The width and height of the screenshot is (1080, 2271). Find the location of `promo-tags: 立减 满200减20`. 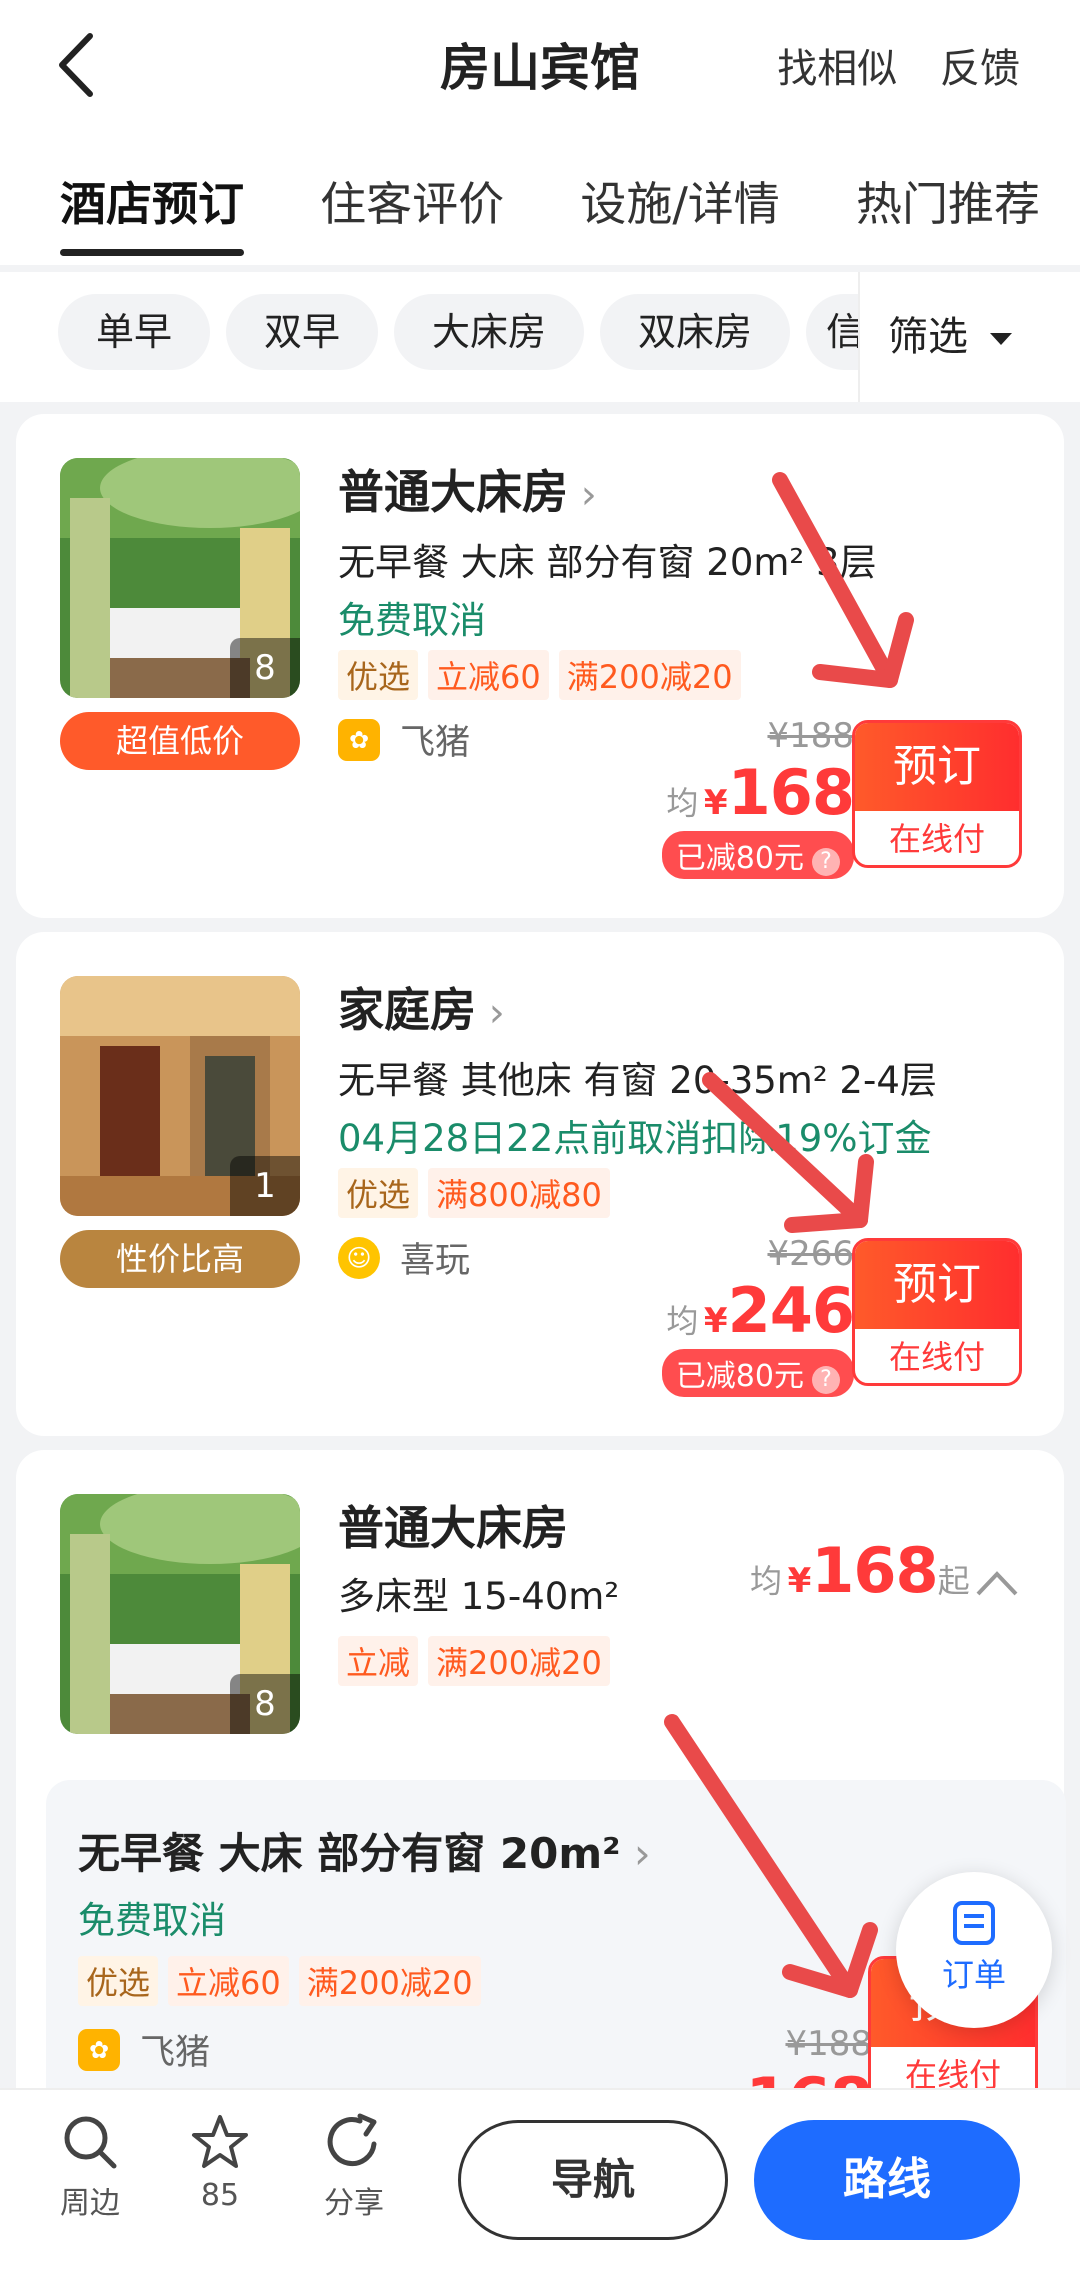

promo-tags: 立减 满200减20 is located at coordinates (474, 1661).